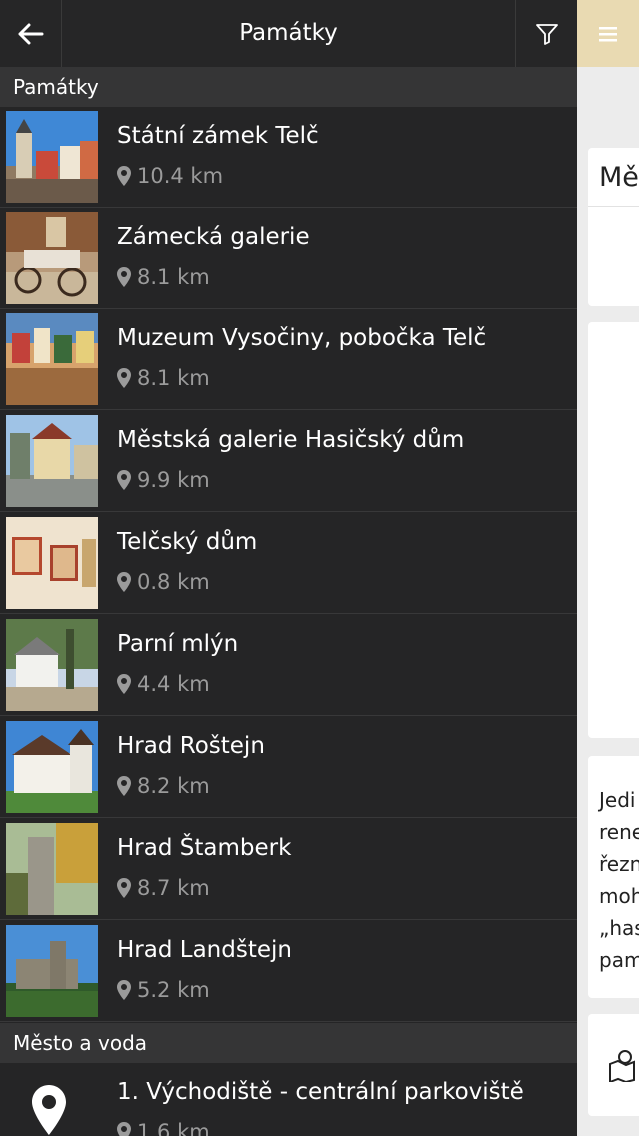  Describe the element at coordinates (619, 177) in the screenshot. I see `detail-title: Mě` at that location.